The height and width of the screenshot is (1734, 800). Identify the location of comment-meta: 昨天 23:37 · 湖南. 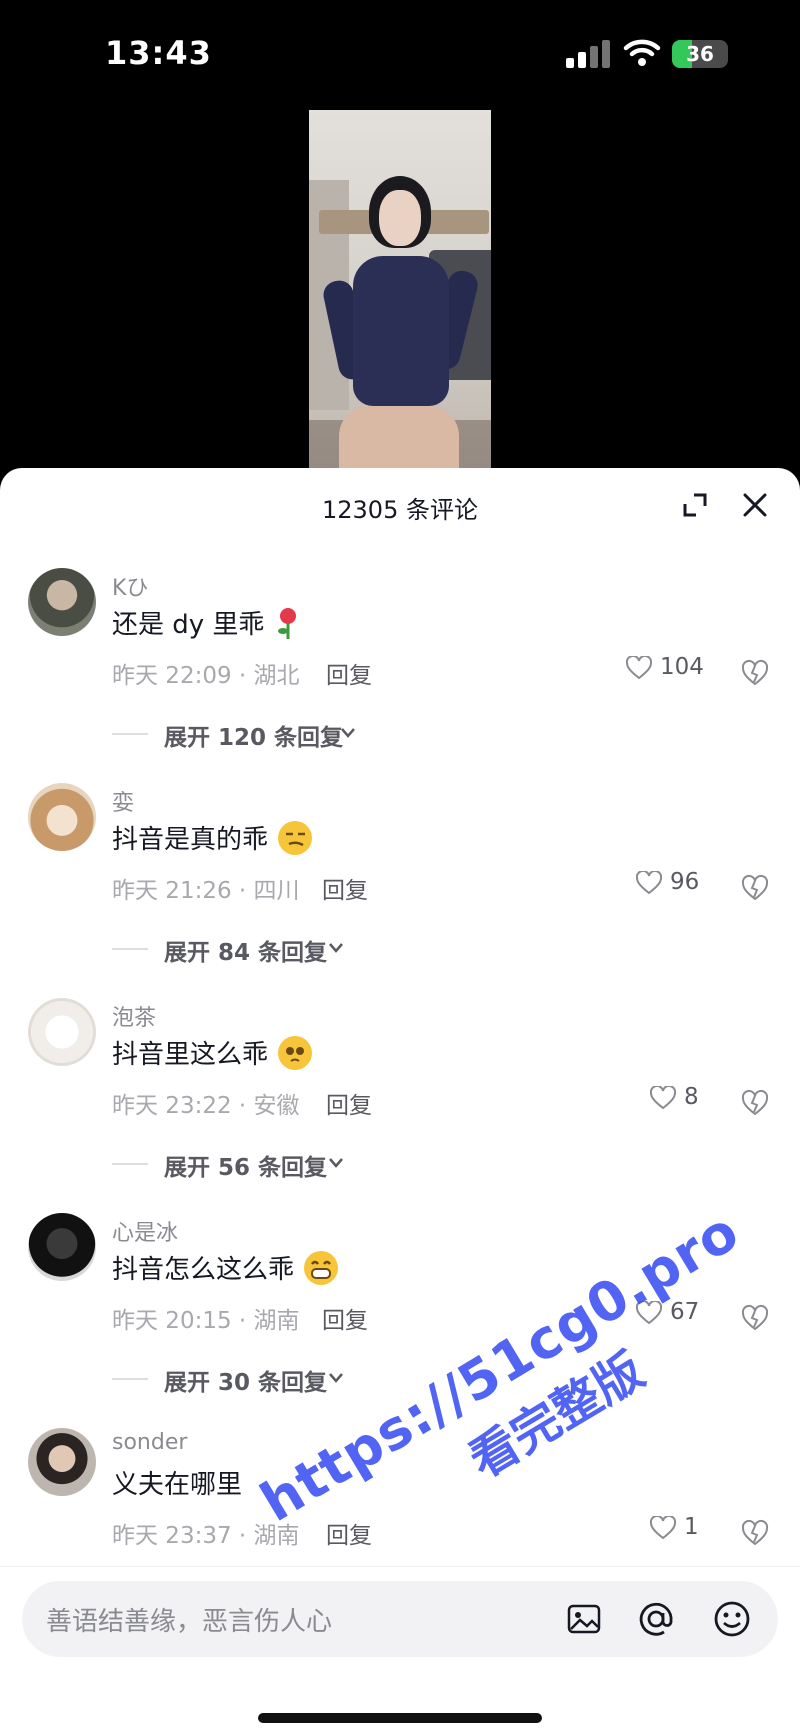
(206, 1536).